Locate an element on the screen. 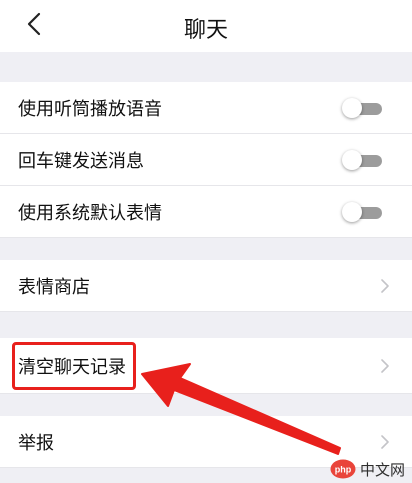 This screenshot has height=483, width=412. earpiece-voice-toggle is located at coordinates (362, 108).